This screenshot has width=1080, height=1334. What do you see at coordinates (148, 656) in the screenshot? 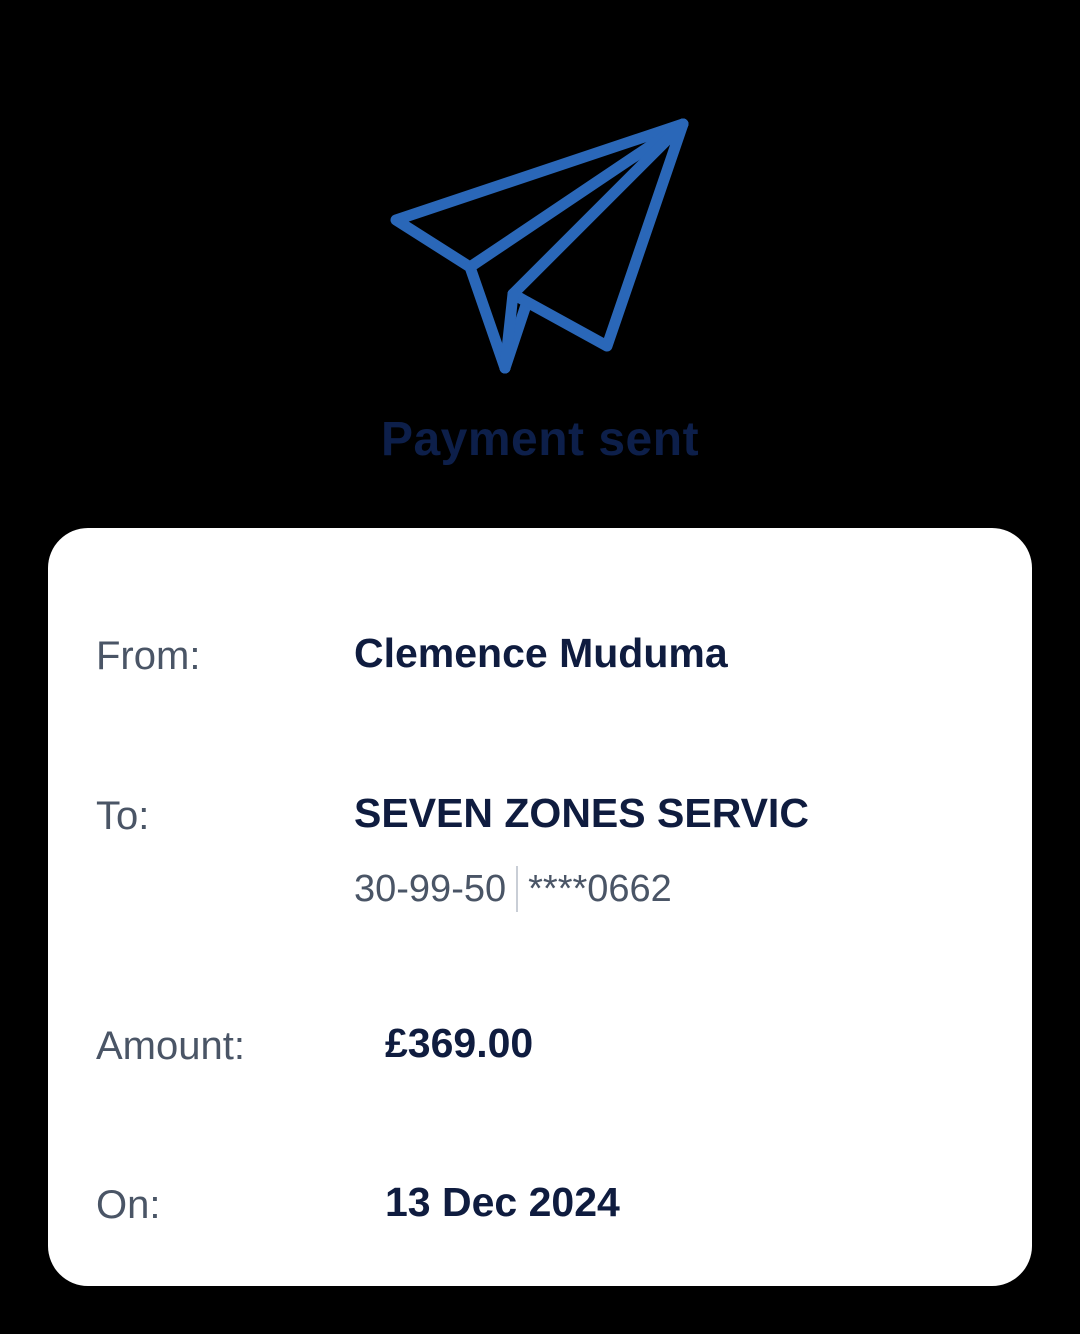
I see `from-label: From:` at bounding box center [148, 656].